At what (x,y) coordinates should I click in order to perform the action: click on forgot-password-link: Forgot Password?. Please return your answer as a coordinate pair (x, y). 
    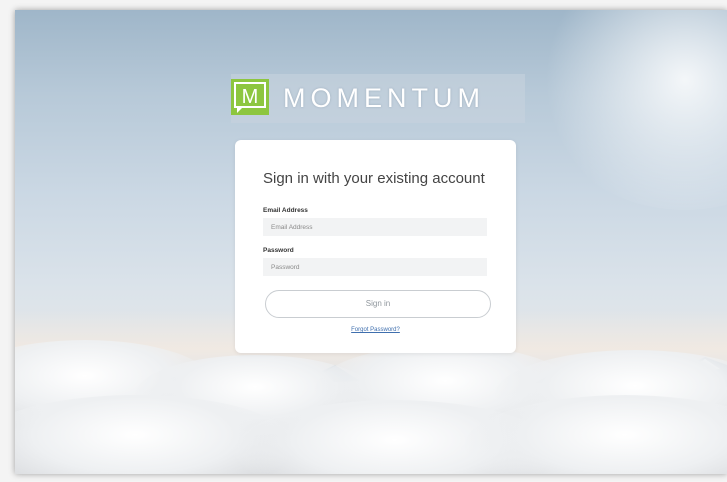
    Looking at the image, I should click on (375, 330).